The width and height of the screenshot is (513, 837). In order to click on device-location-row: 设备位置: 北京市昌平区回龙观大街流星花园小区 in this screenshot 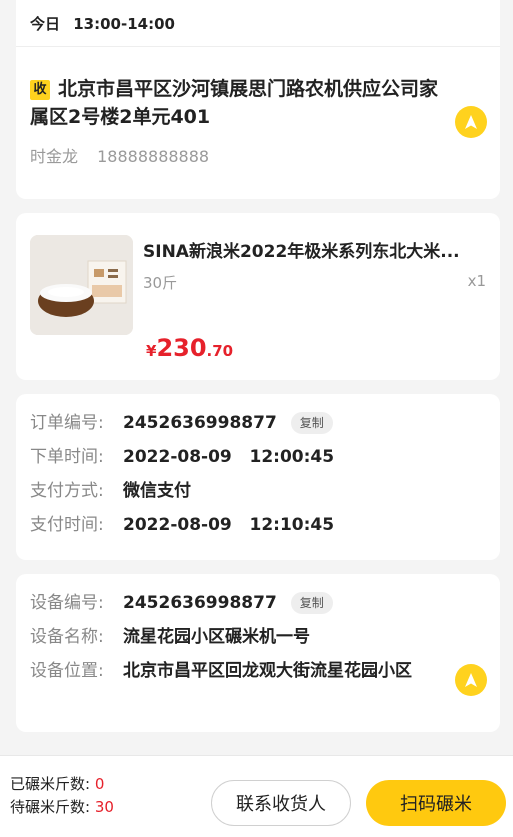, I will do `click(265, 672)`.